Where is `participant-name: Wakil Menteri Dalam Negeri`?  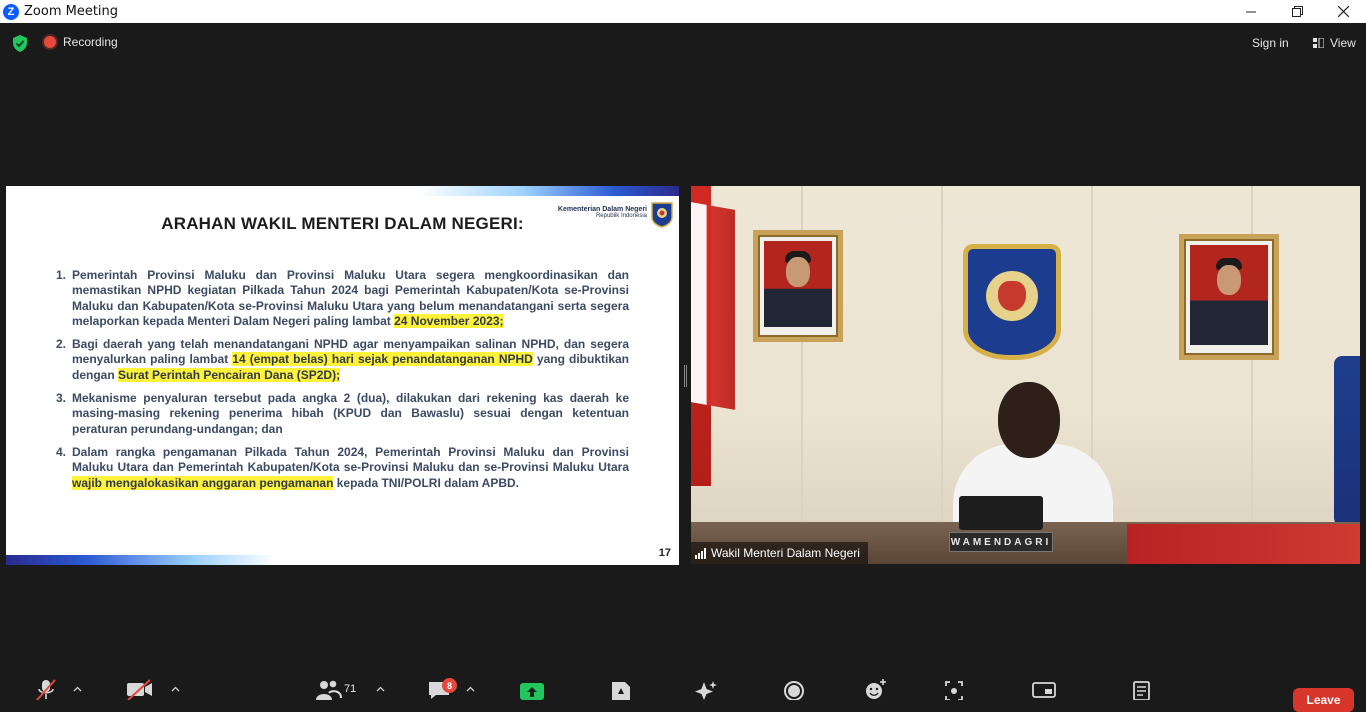 participant-name: Wakil Menteri Dalam Negeri is located at coordinates (785, 553).